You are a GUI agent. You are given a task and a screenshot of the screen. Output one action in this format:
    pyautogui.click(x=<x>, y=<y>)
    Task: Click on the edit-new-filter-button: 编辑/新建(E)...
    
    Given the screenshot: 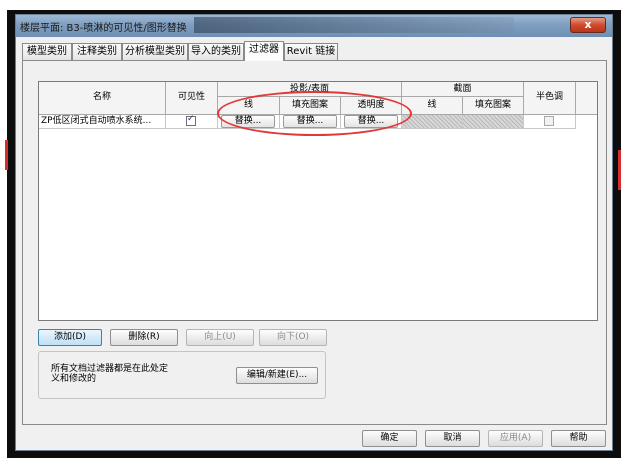 What is the action you would take?
    pyautogui.click(x=277, y=375)
    